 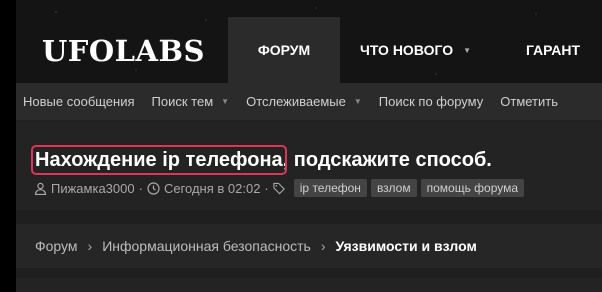 I want to click on subnav-item-mark-read: Отметить, so click(x=529, y=101).